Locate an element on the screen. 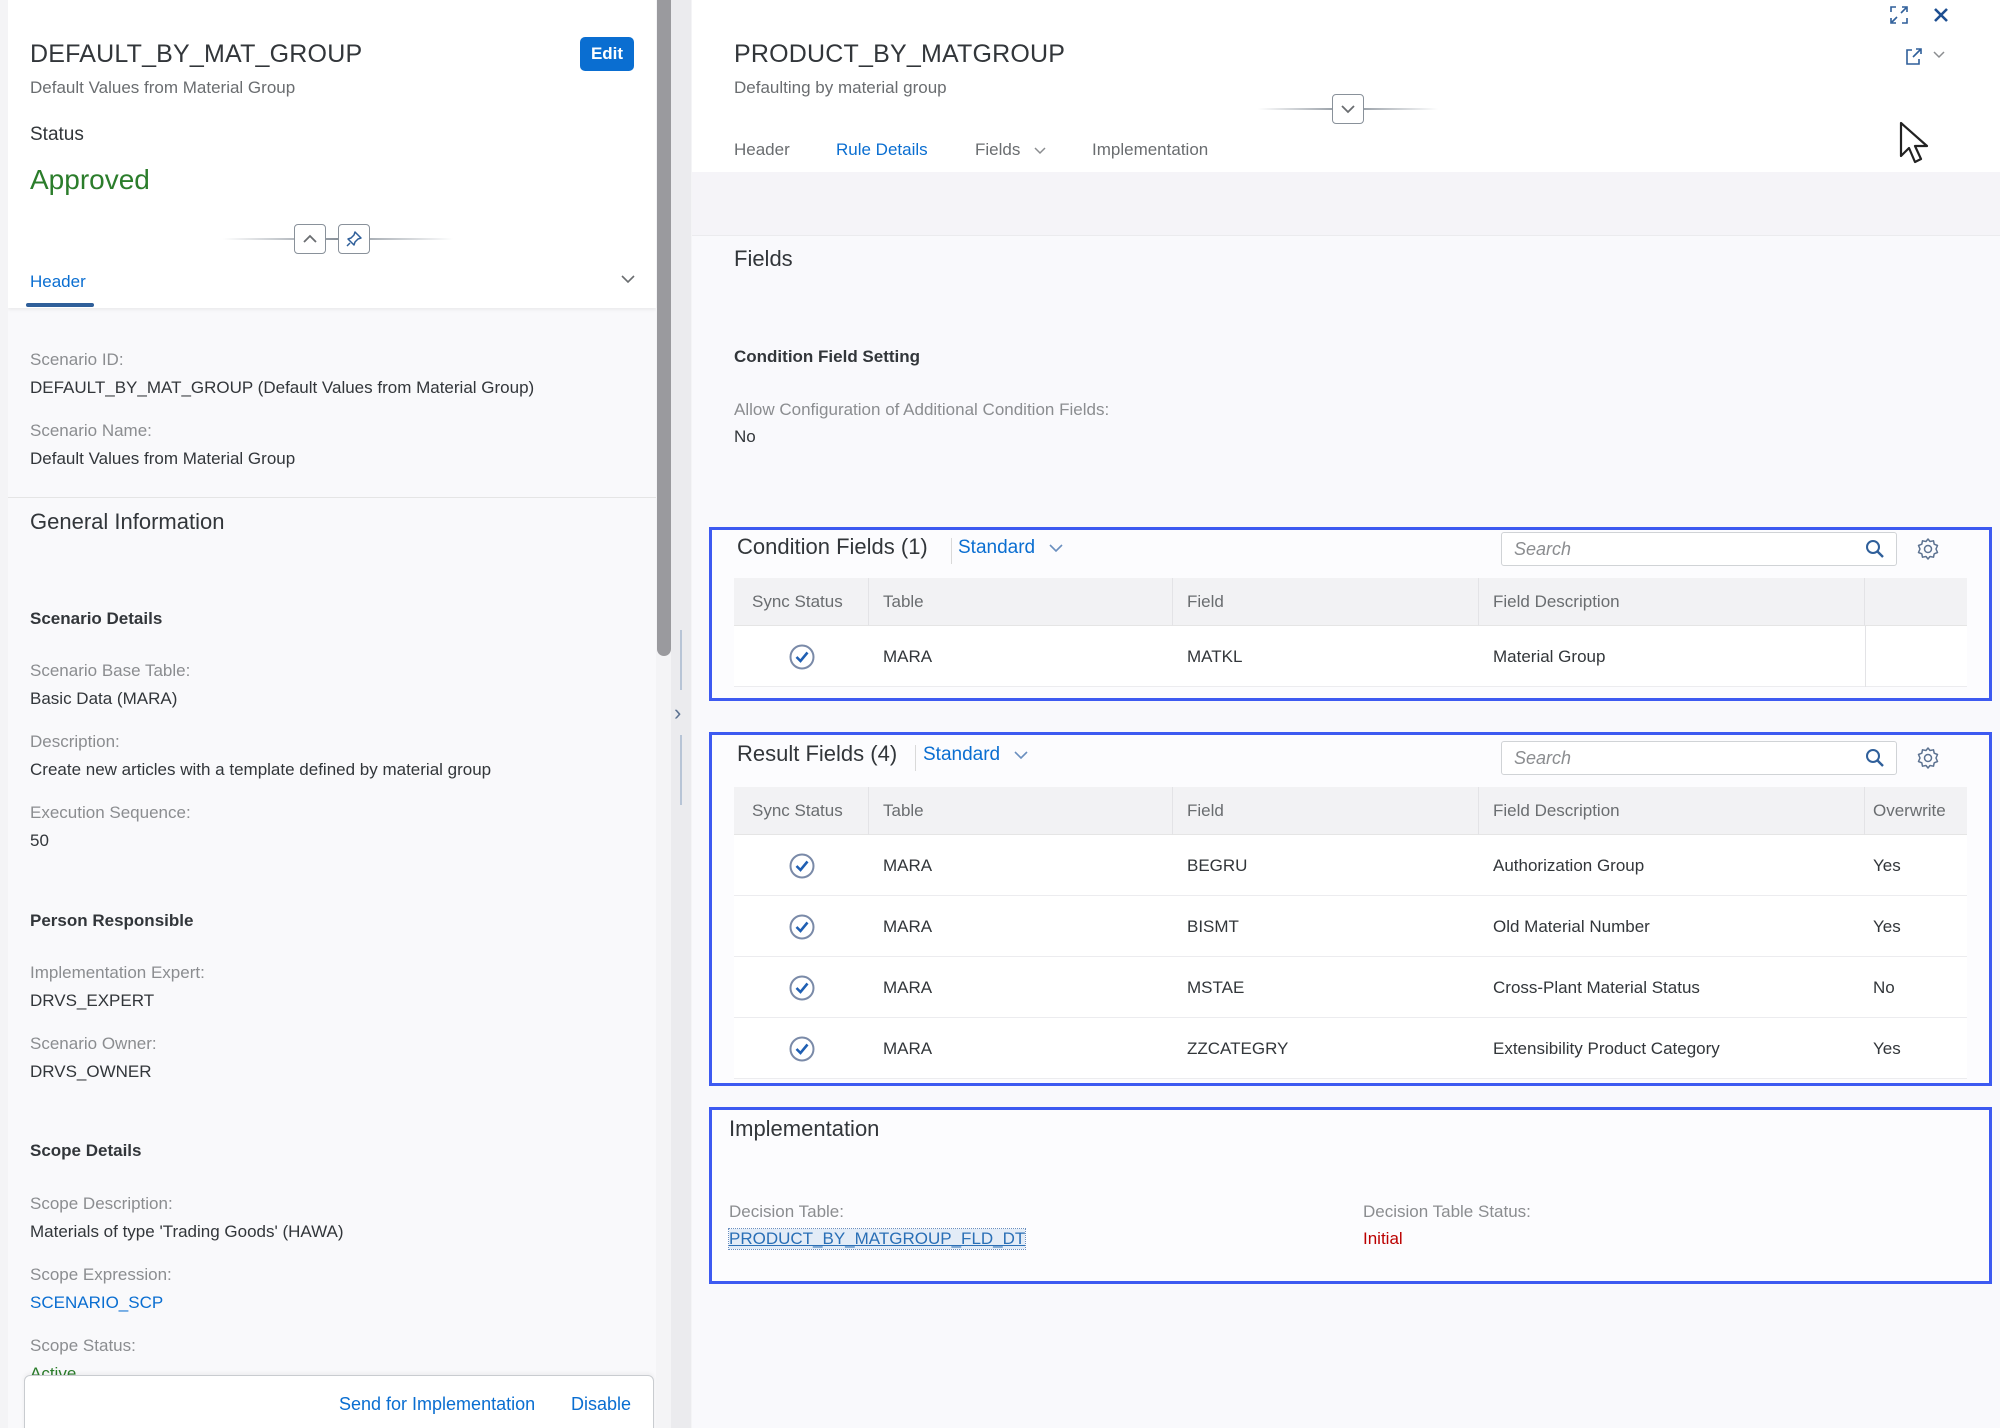  tab-fields-label: Fields is located at coordinates (998, 149).